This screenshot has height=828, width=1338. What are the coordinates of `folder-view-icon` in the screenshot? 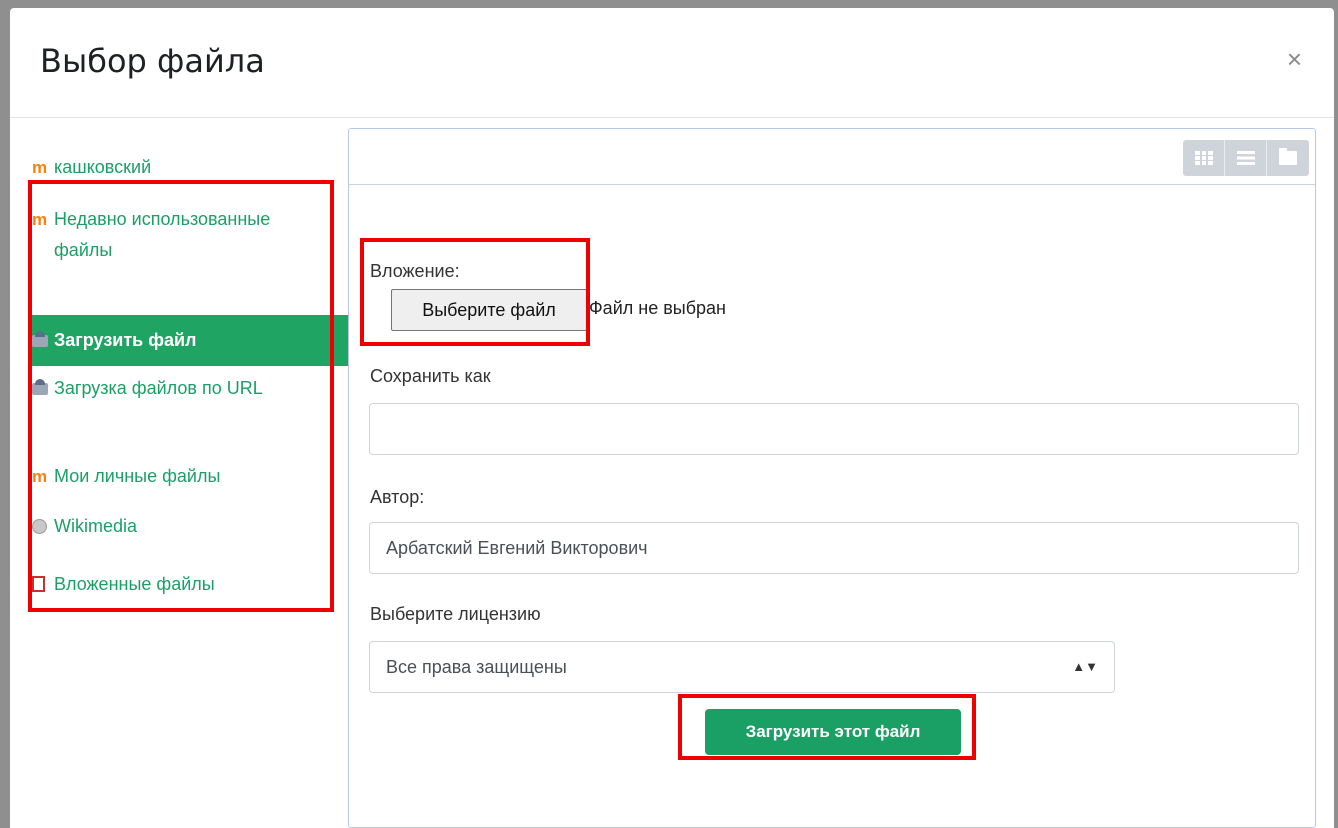 It's located at (1288, 156).